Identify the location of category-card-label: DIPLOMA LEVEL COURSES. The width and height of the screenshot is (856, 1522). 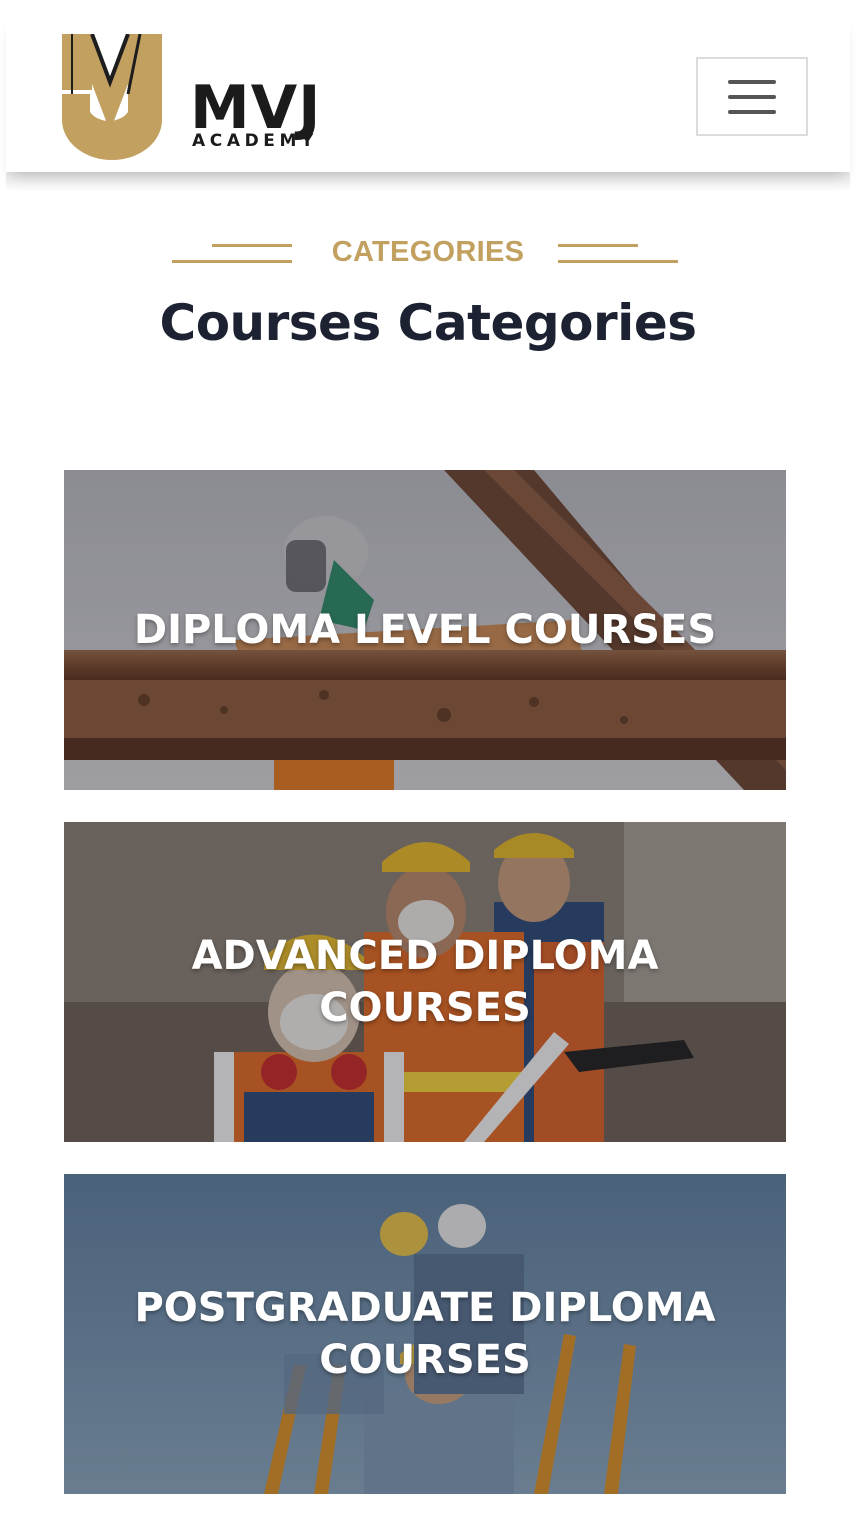
(425, 630).